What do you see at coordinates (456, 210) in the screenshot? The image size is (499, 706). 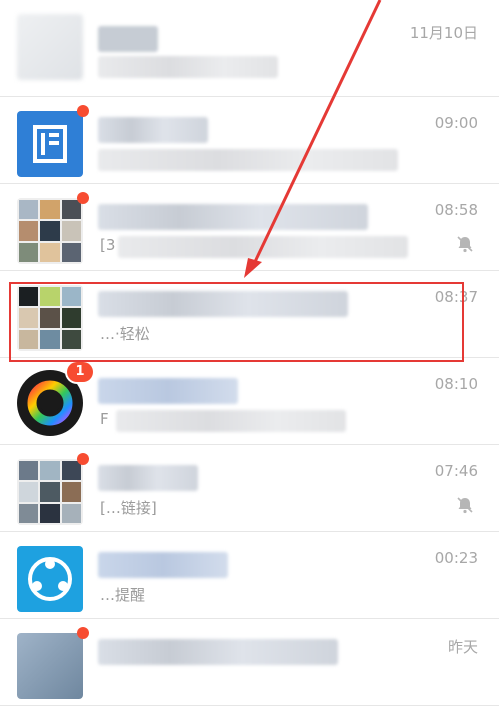 I see `chat-time: 08:58` at bounding box center [456, 210].